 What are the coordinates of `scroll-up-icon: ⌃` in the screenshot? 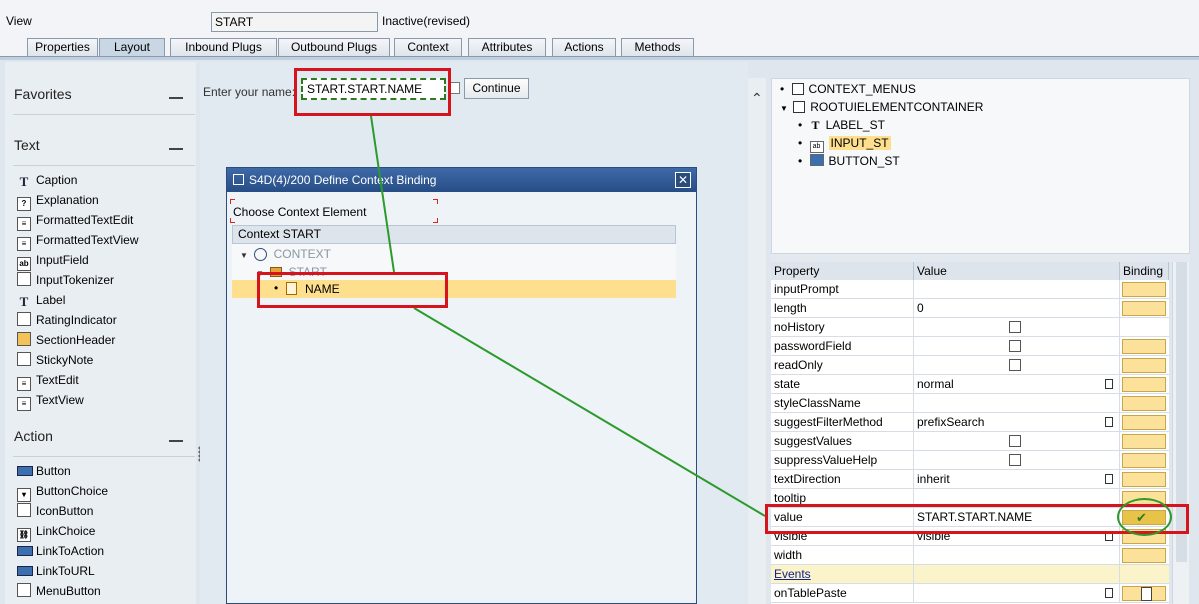 It's located at (757, 98).